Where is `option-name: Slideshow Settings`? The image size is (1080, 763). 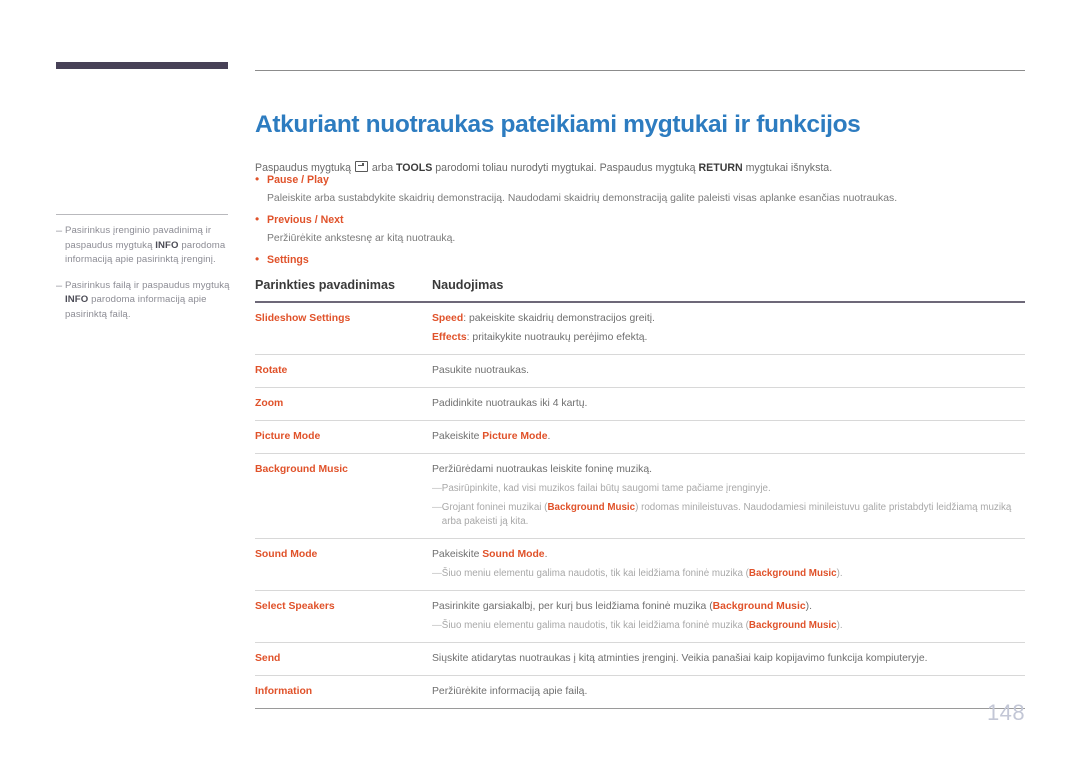
option-name: Slideshow Settings is located at coordinates (303, 318).